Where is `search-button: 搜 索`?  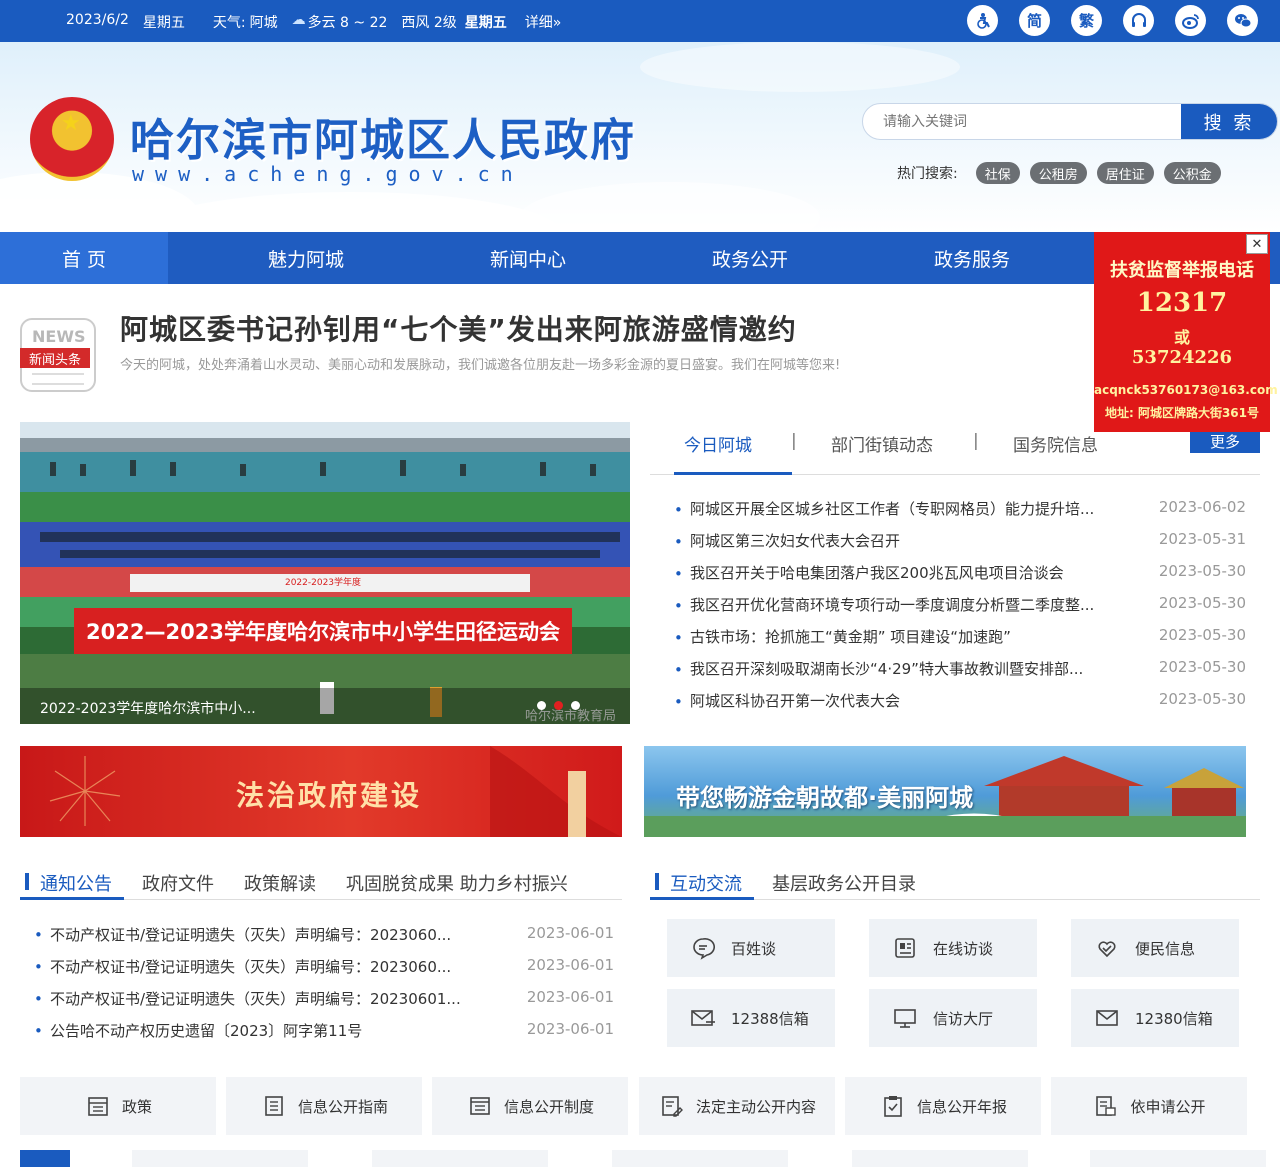
search-button: 搜 索 is located at coordinates (1229, 121).